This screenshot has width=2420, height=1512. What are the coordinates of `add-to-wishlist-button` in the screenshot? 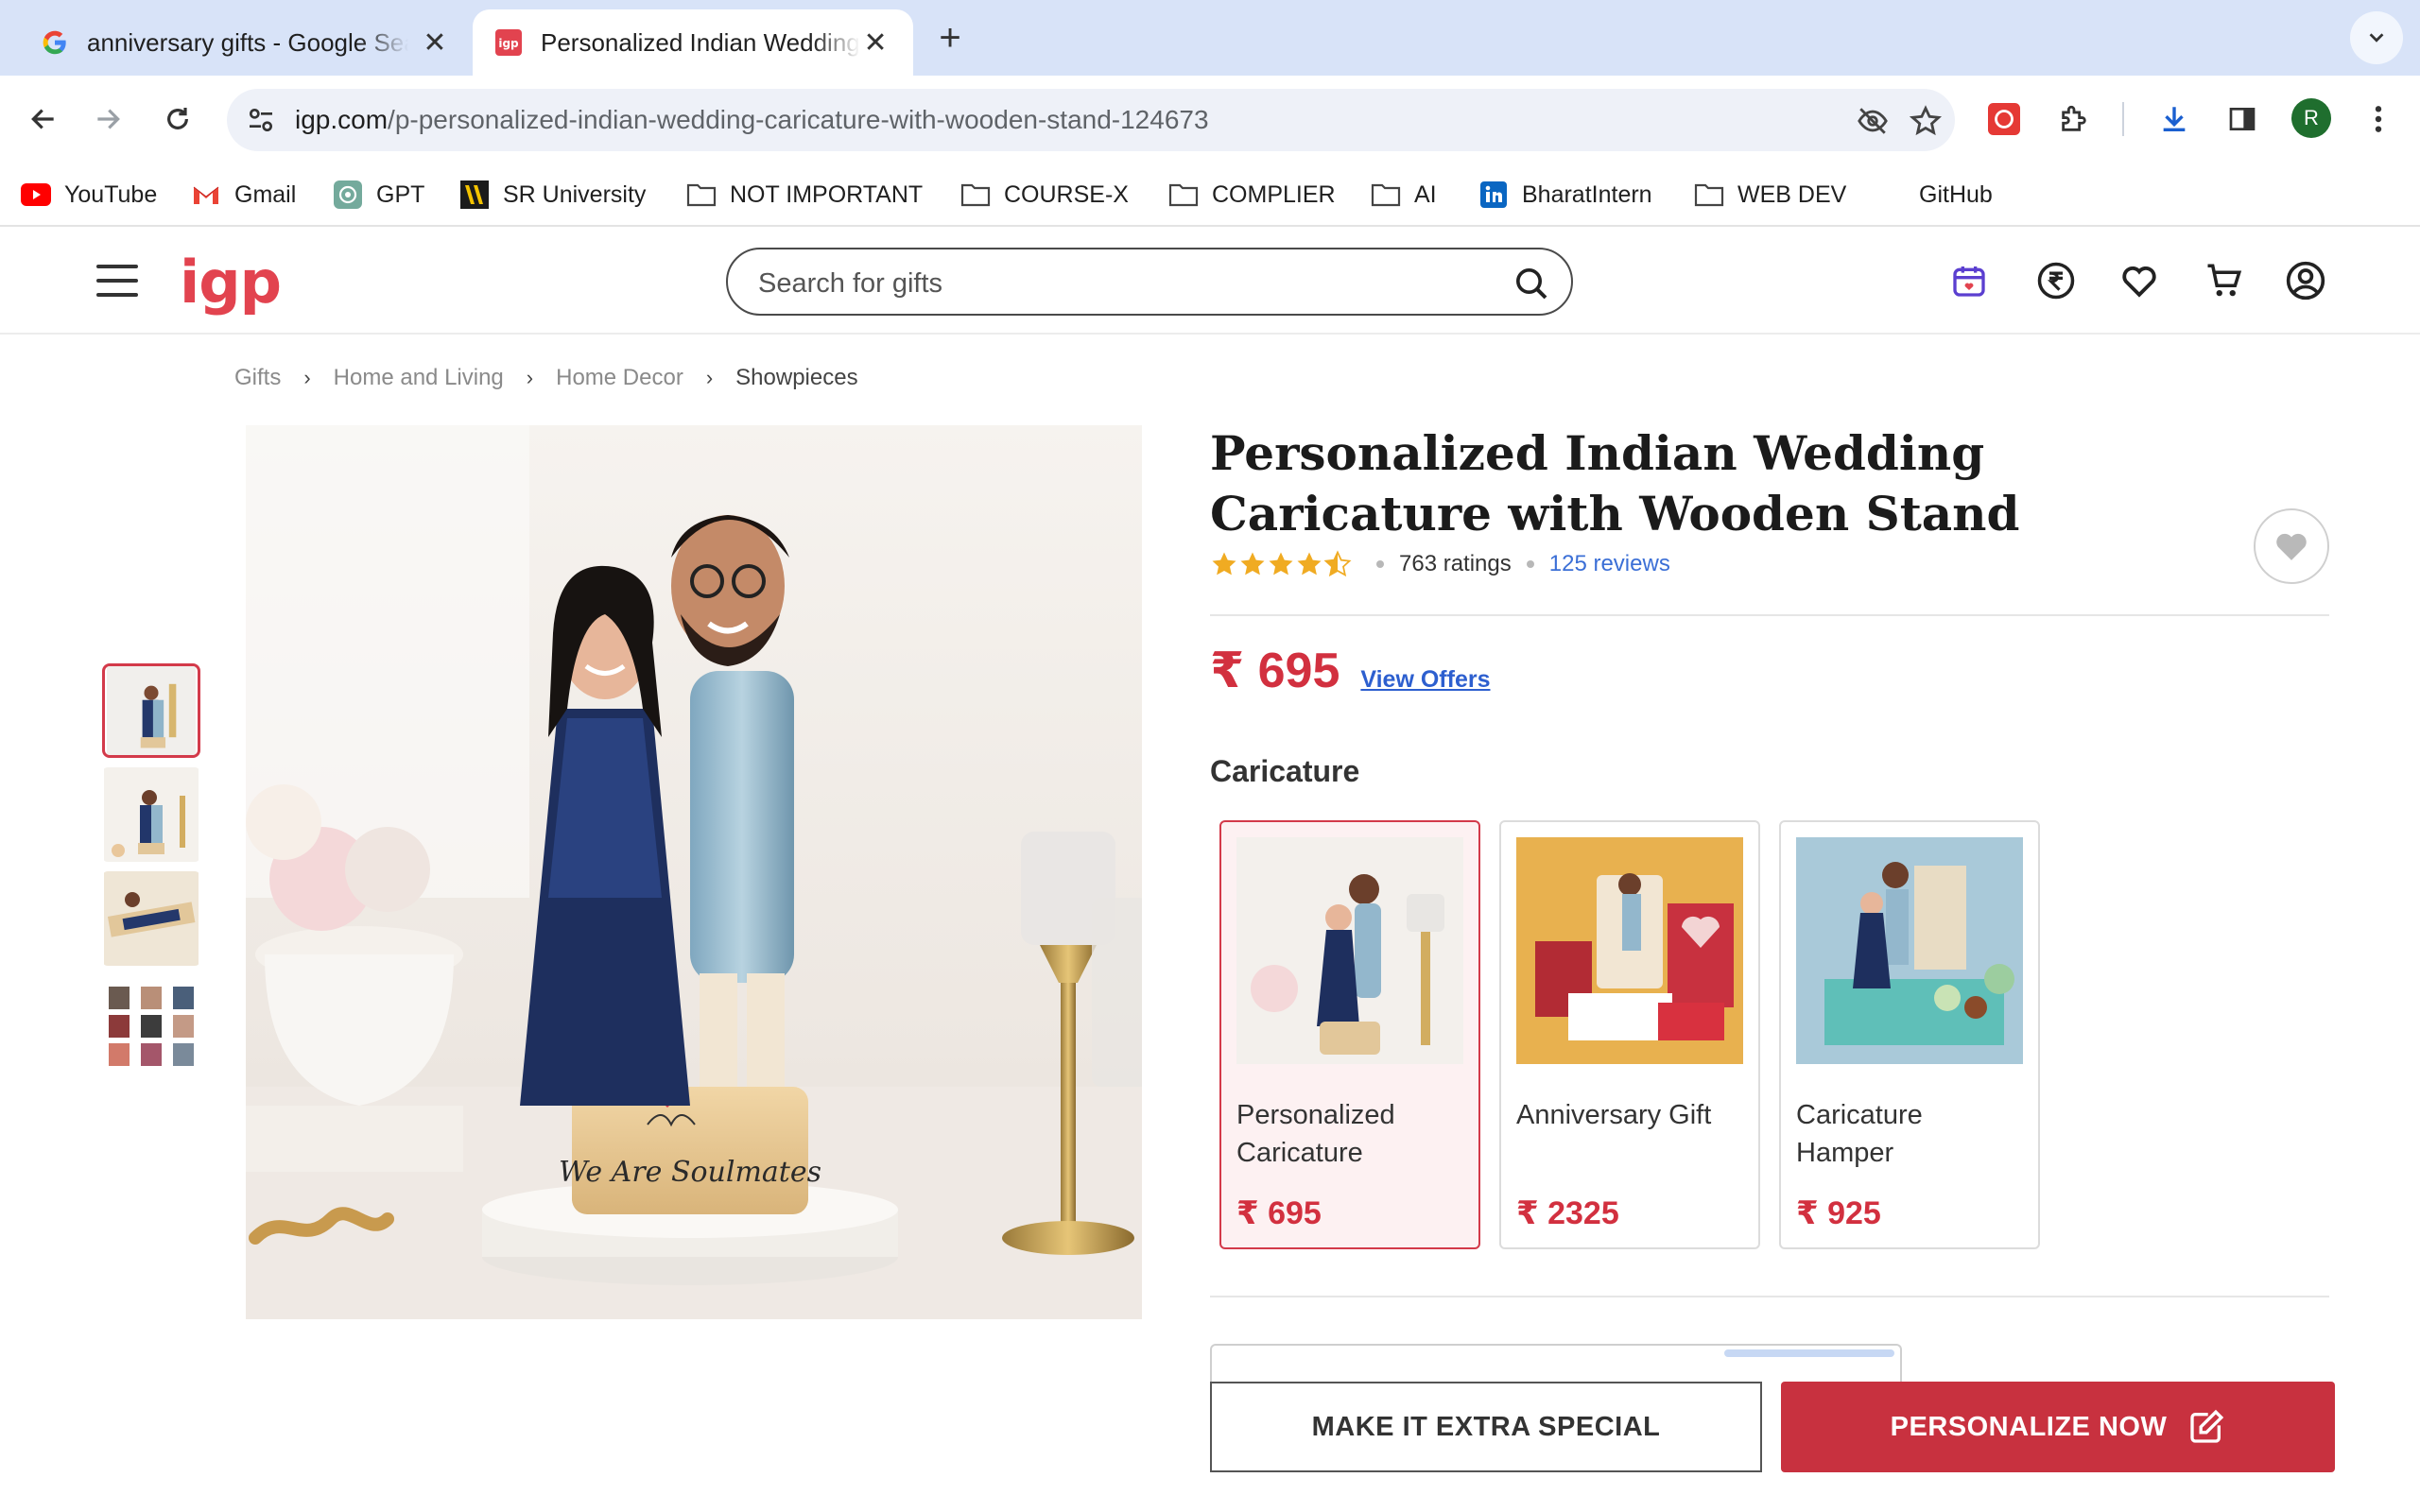 It's located at (2291, 546).